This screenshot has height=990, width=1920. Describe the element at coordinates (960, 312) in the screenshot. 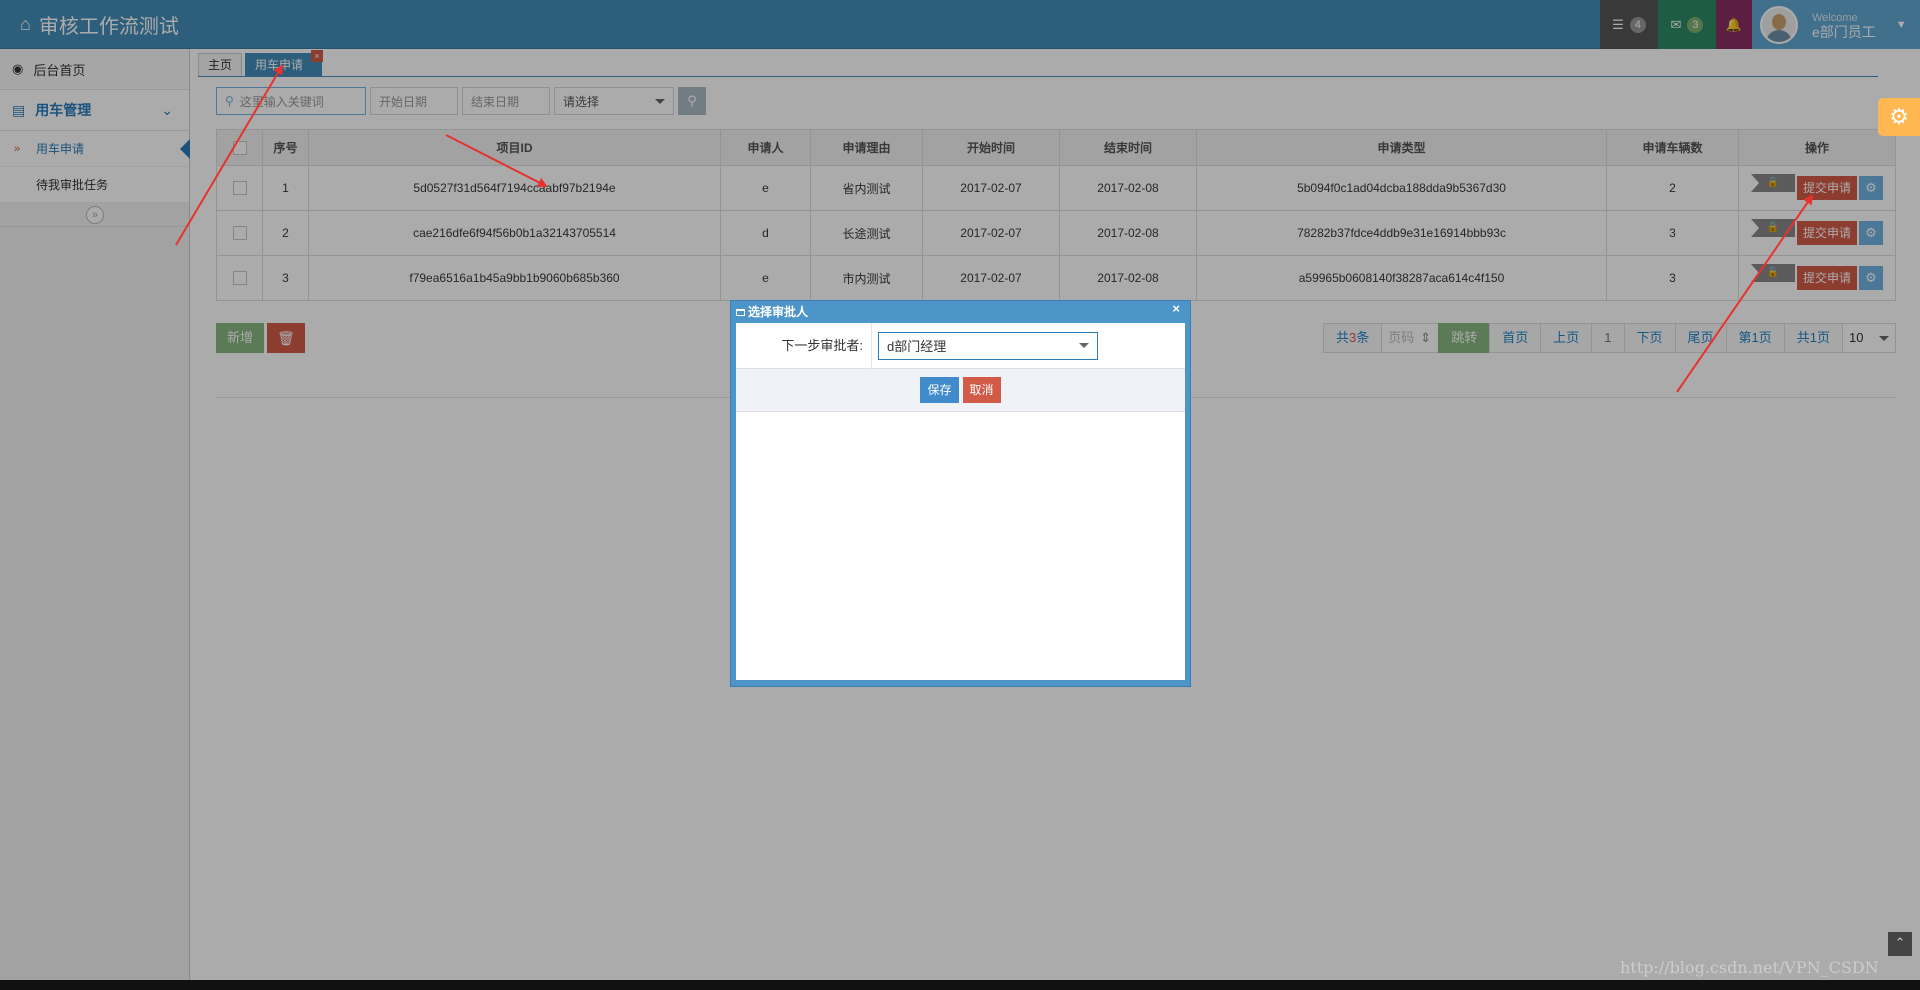

I see `dialog-titlebar: 选择审批人` at that location.